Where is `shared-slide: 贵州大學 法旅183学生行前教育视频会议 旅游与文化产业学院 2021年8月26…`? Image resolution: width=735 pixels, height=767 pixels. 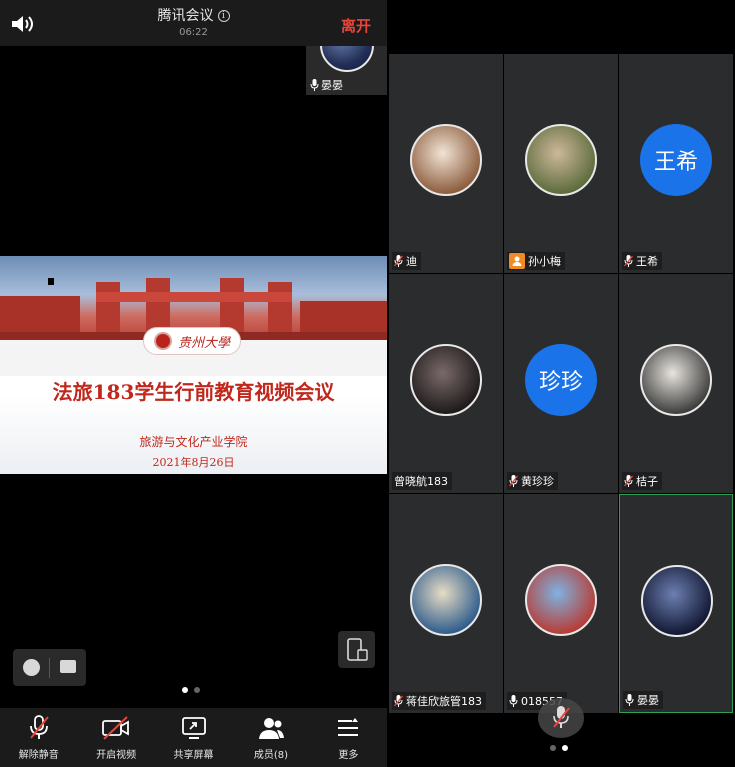
shared-slide: 贵州大學 法旅183学生行前教育视频会议 旅游与文化产业学院 2021年8月26… is located at coordinates (193, 365).